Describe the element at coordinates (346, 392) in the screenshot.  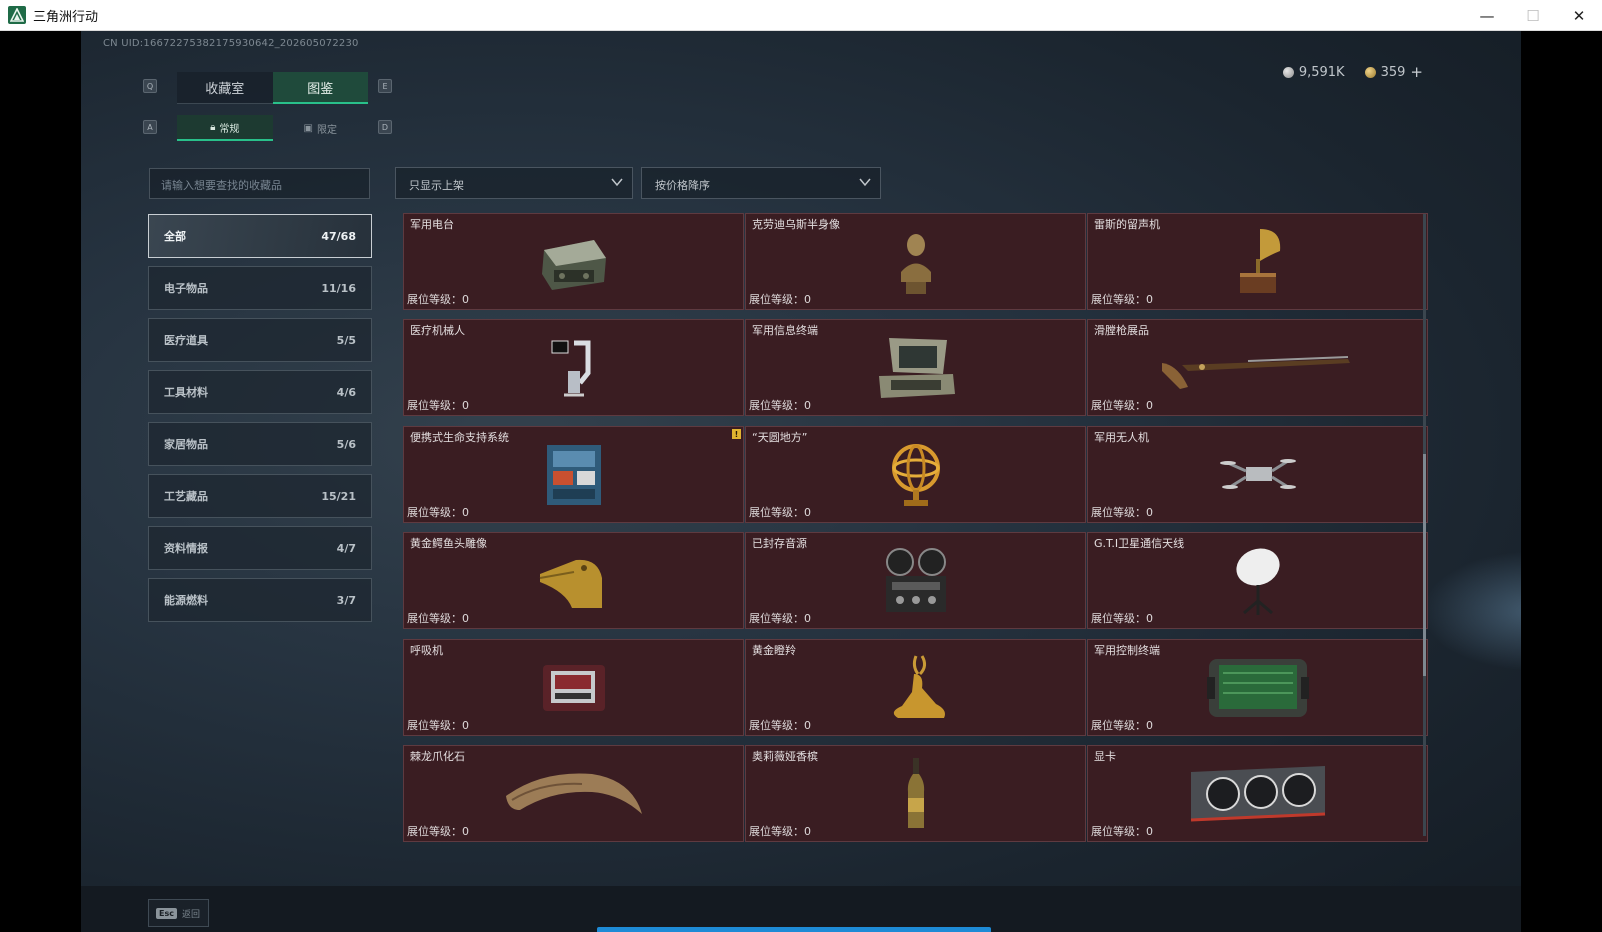
I see `category-count: 4/6` at that location.